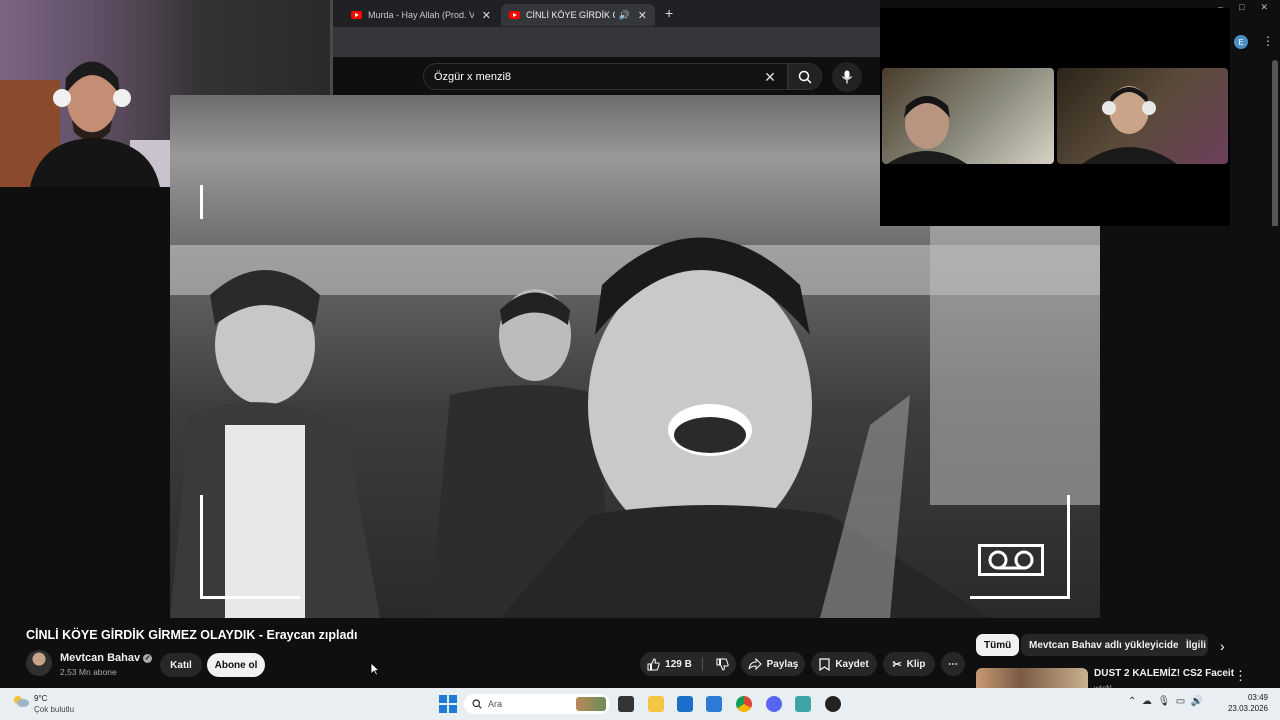  Describe the element at coordinates (39, 663) in the screenshot. I see `channel-avatar` at that location.